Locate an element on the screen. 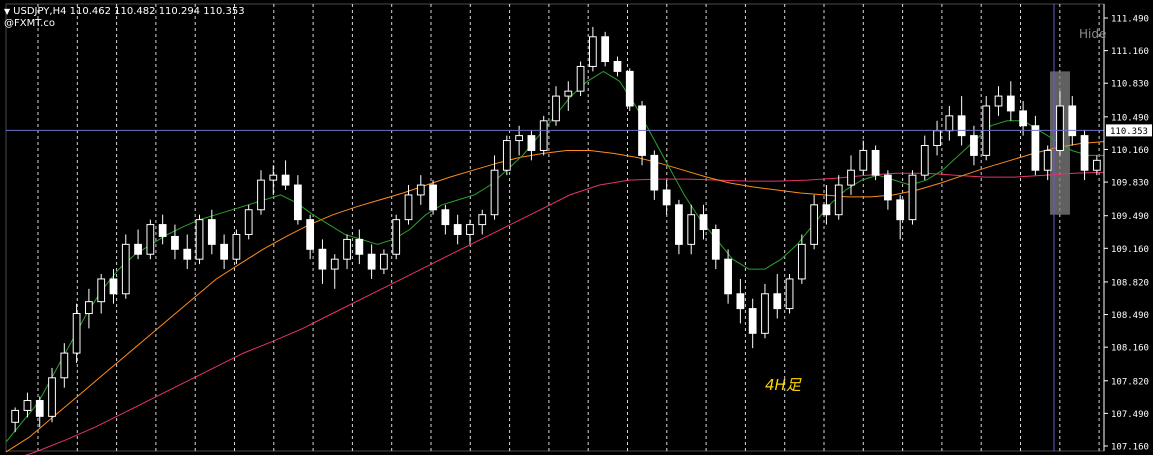 The image size is (1153, 455). y-tick-label: 109.490 is located at coordinates (1130, 217).